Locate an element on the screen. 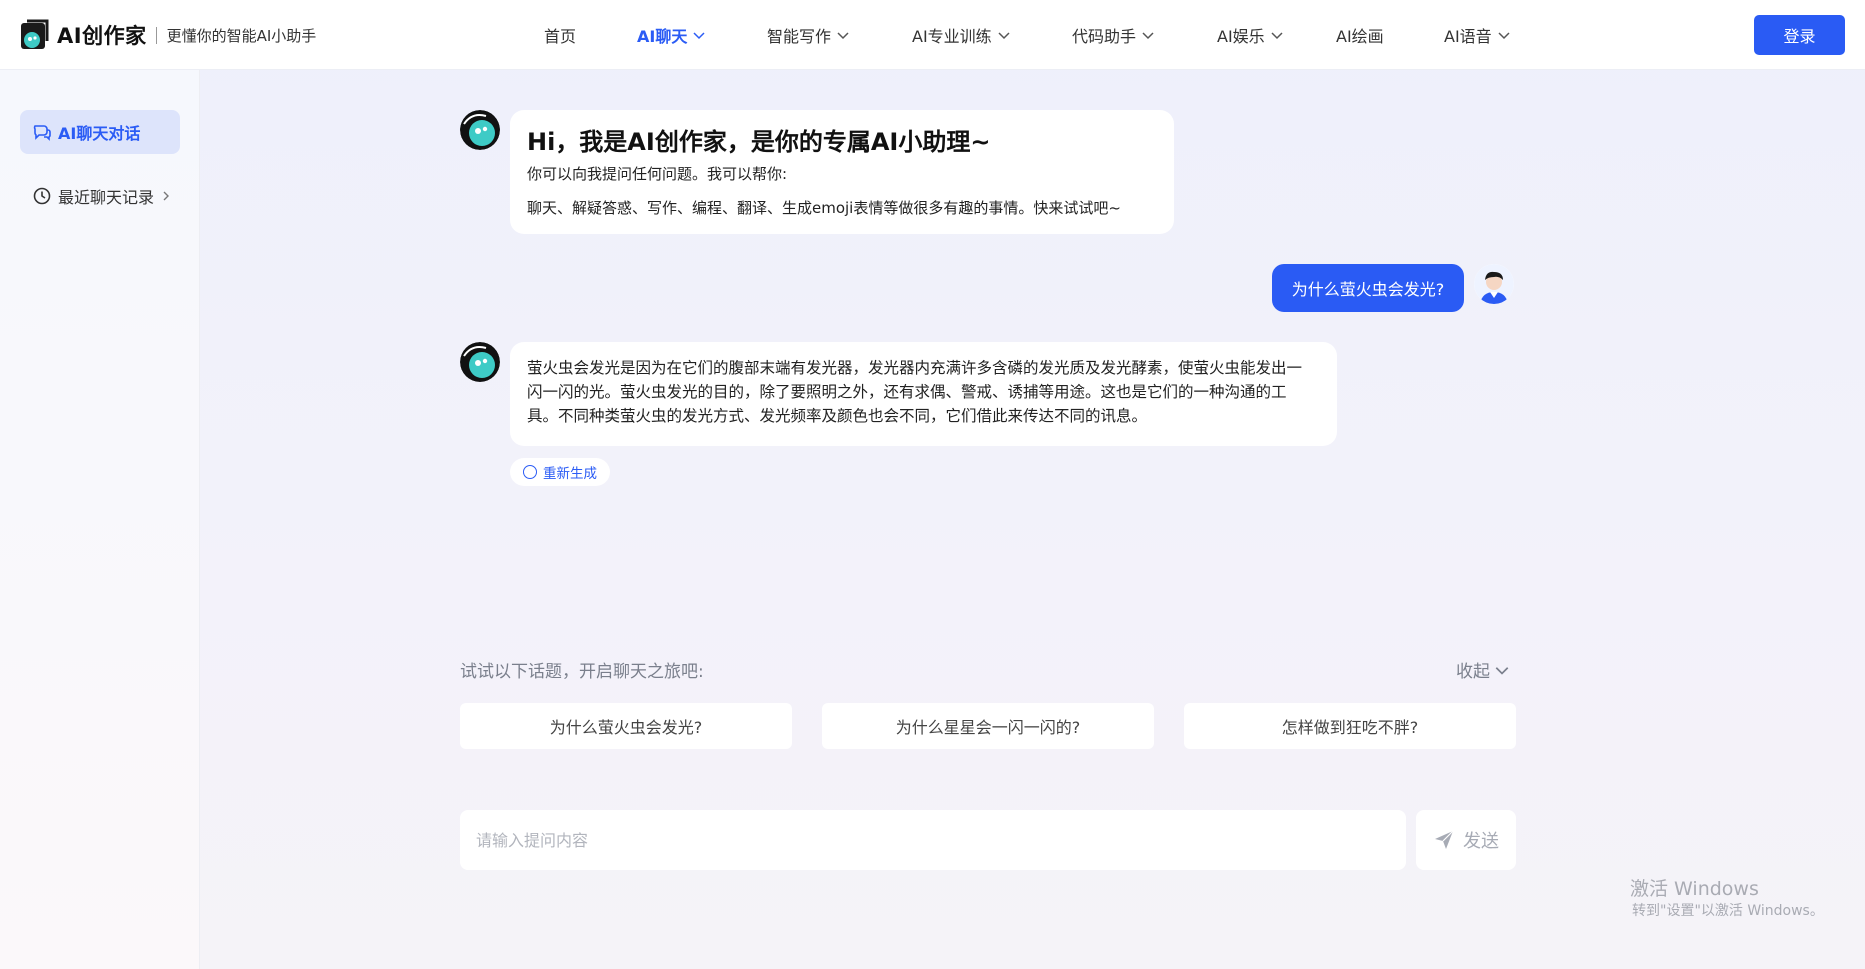  user-message-text: 为什么萤火虫会发光? is located at coordinates (1368, 289).